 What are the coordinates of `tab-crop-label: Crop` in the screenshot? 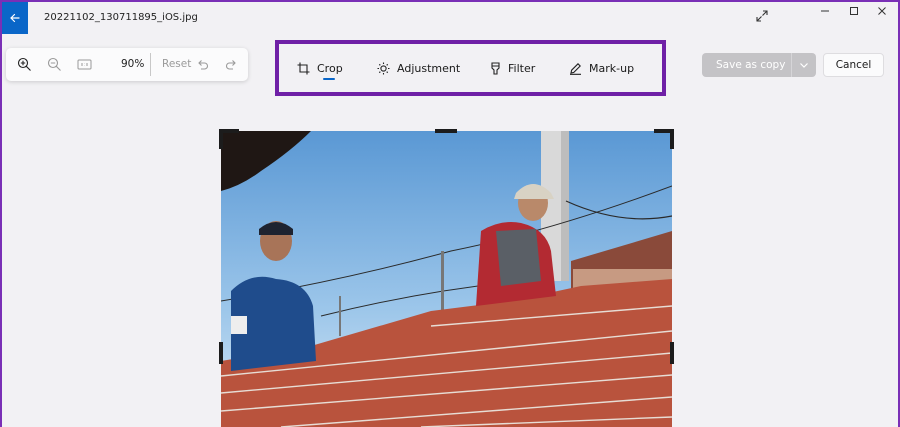 It's located at (330, 68).